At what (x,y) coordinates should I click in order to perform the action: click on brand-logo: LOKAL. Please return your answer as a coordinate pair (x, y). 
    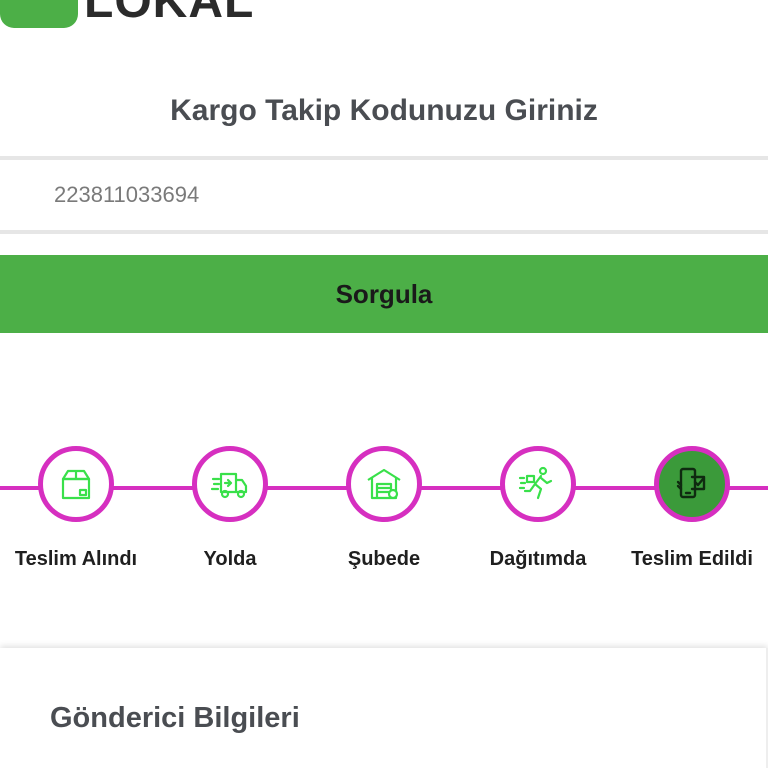
    Looking at the image, I should click on (127, 14).